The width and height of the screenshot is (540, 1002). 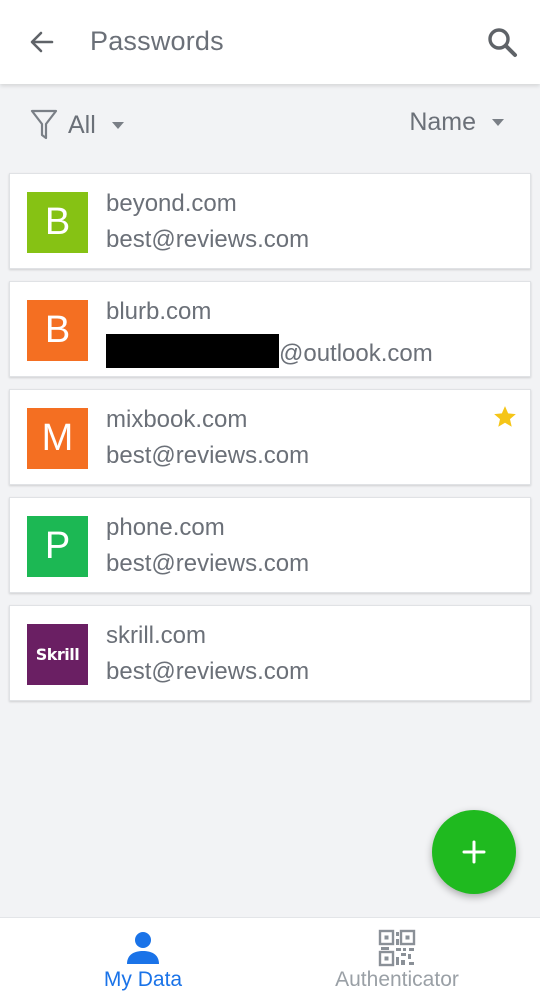 I want to click on password-item-beyond: B beyond.com best@reviews.com, so click(x=270, y=221).